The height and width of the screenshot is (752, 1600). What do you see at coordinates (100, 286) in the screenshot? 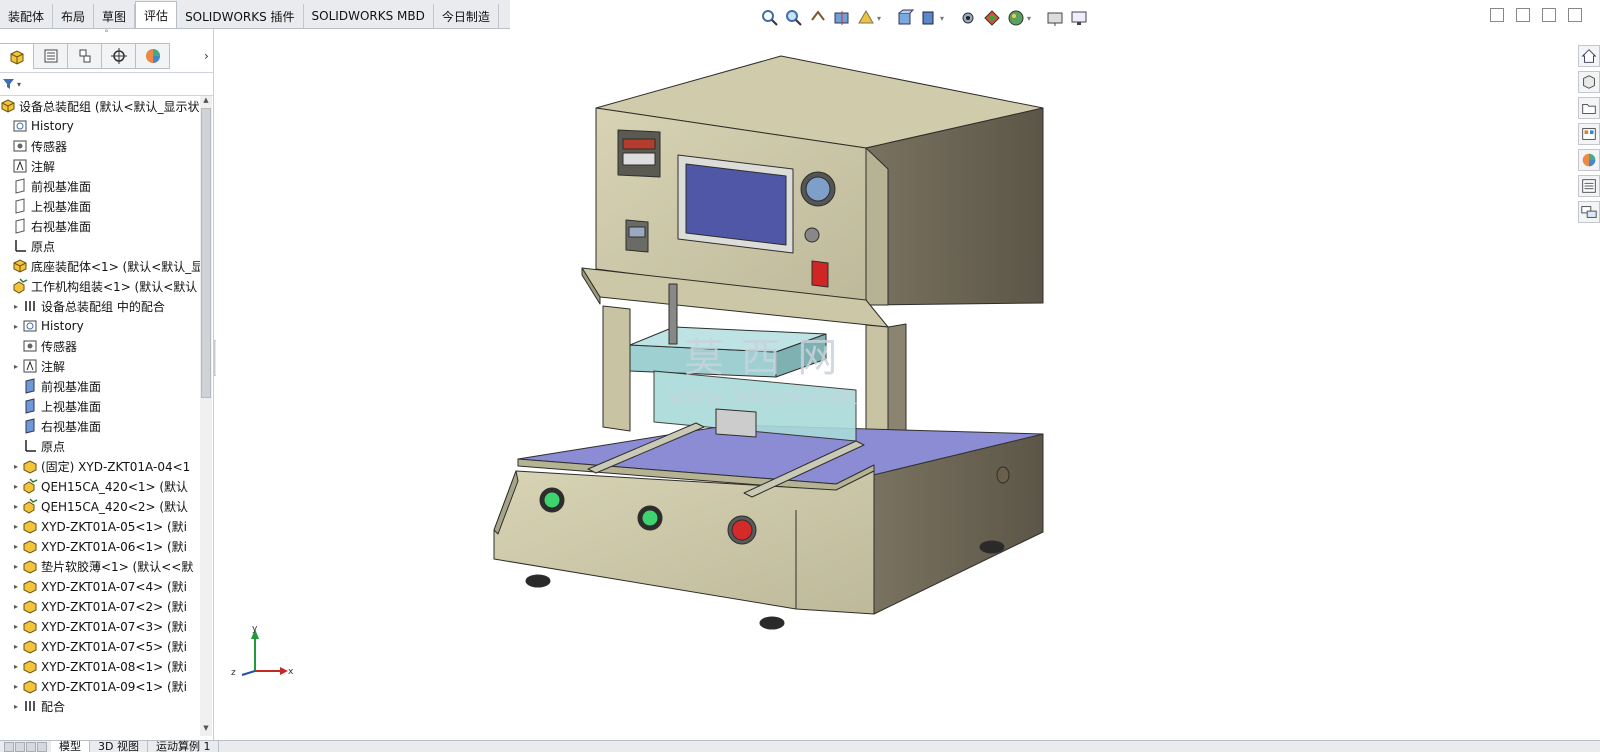
I see `tree-item: 工作机构组装<1> (默认<默认` at bounding box center [100, 286].